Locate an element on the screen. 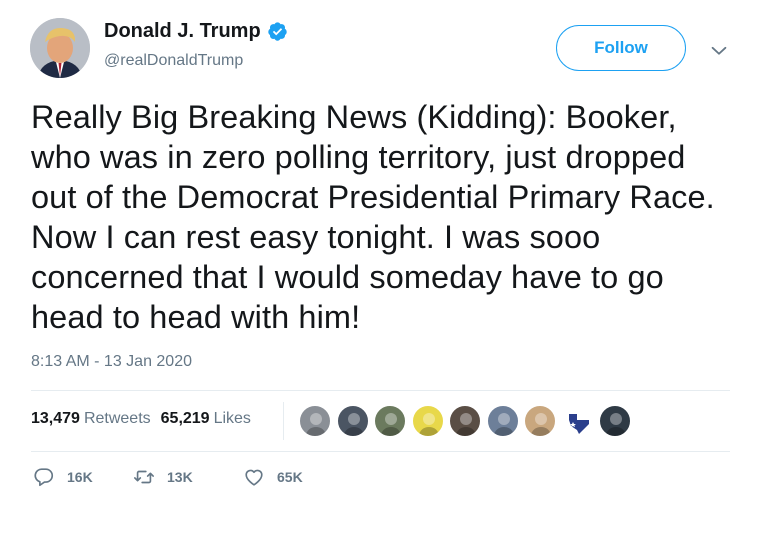 The image size is (762, 537). like-count: 65K is located at coordinates (290, 477).